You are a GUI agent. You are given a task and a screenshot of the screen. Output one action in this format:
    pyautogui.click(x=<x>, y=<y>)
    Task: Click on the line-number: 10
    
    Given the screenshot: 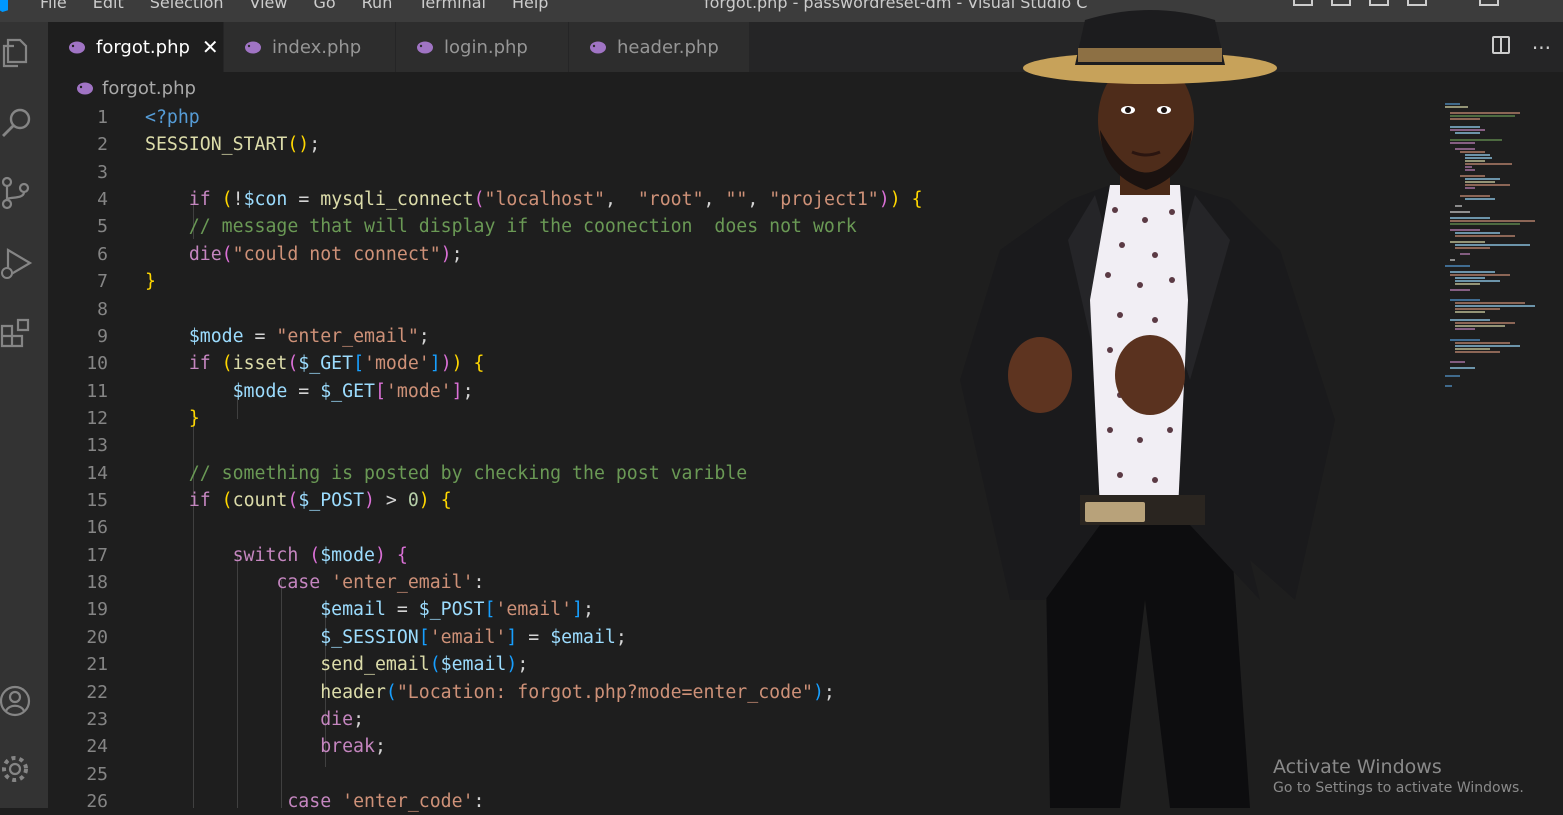 What is the action you would take?
    pyautogui.click(x=97, y=363)
    